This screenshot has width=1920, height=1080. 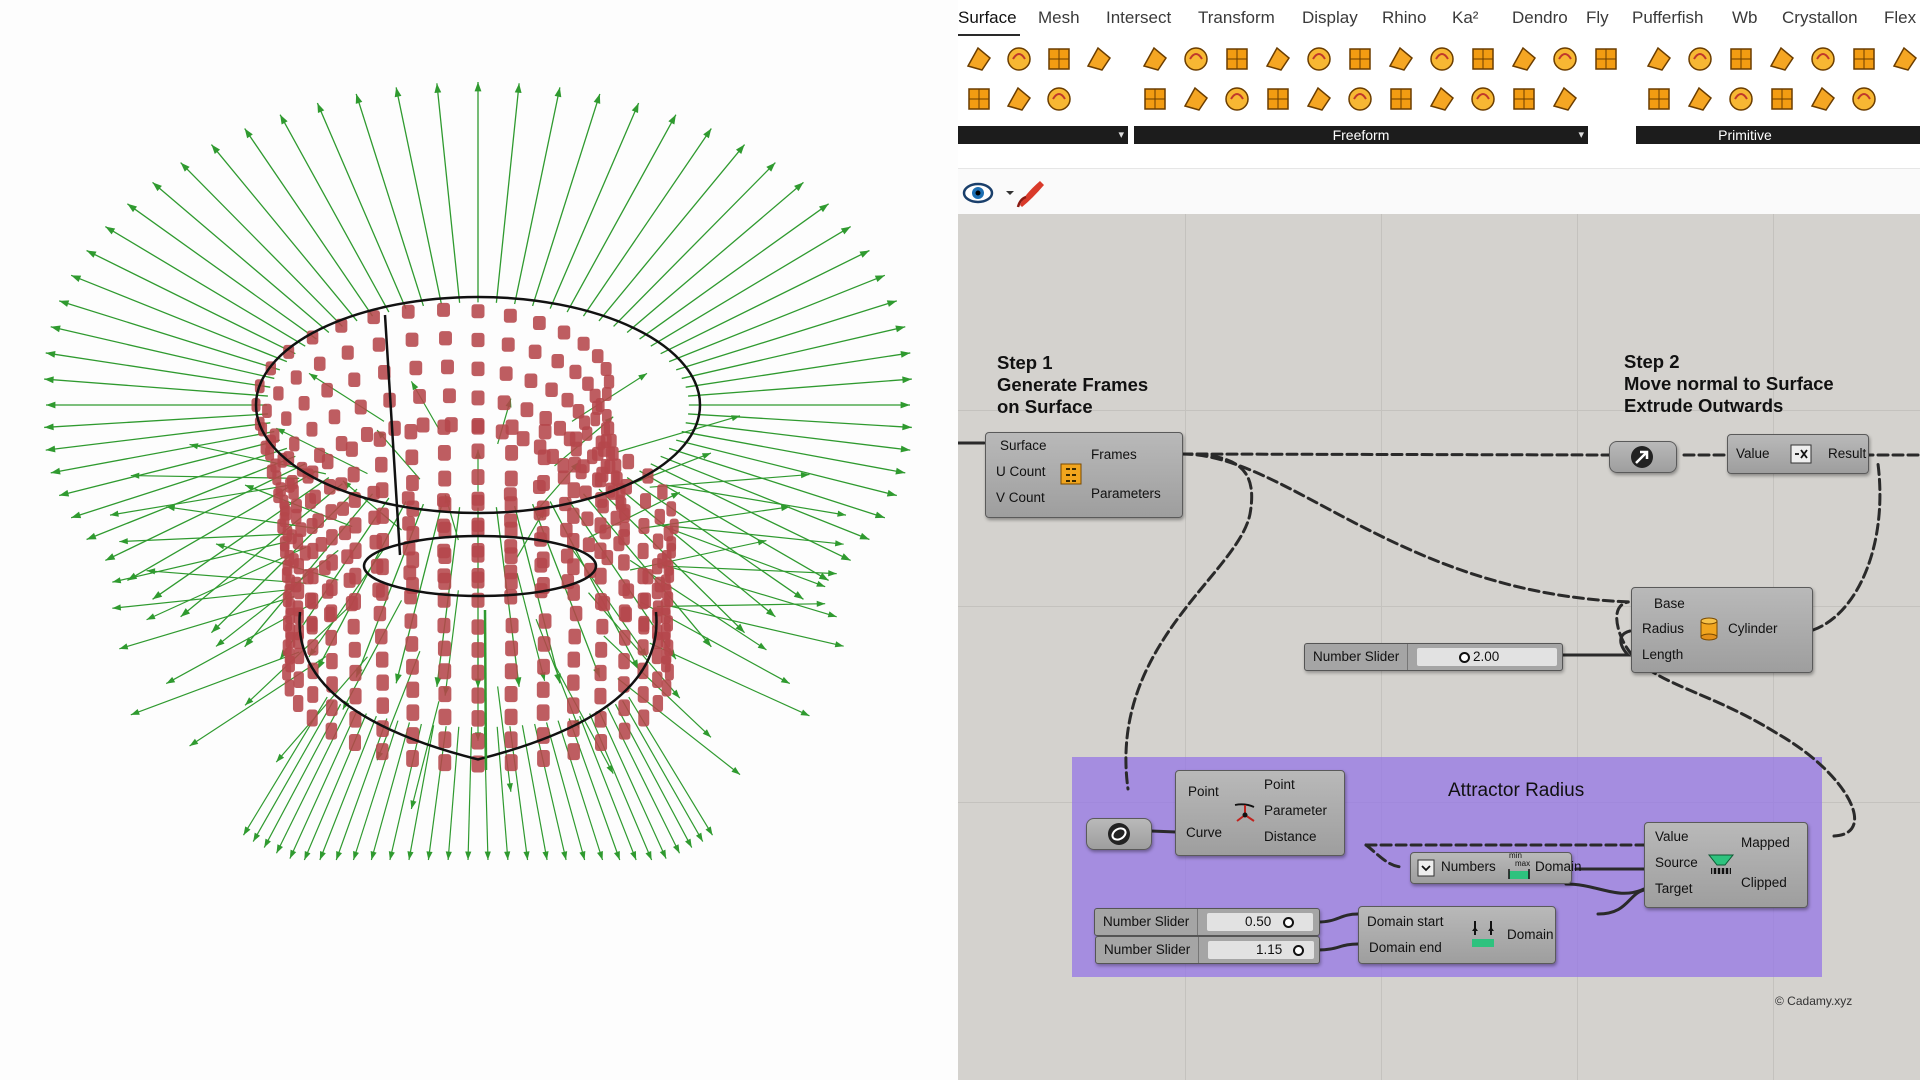 What do you see at coordinates (1465, 18) in the screenshot?
I see `tab-ka2: Ka²` at bounding box center [1465, 18].